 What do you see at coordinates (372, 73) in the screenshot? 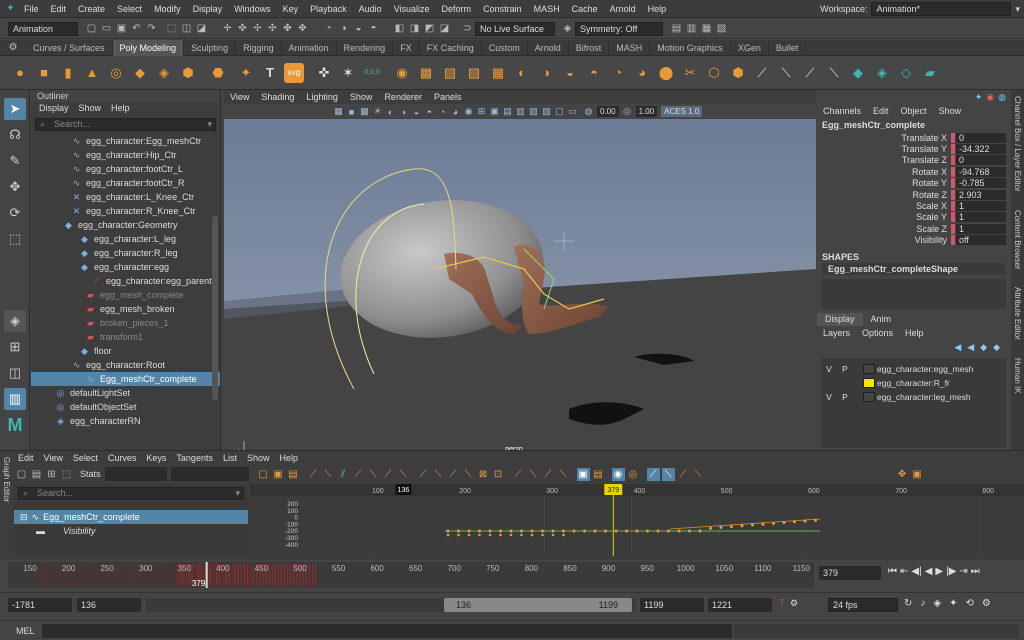
I see `combine-icon: 0,0,0` at bounding box center [372, 73].